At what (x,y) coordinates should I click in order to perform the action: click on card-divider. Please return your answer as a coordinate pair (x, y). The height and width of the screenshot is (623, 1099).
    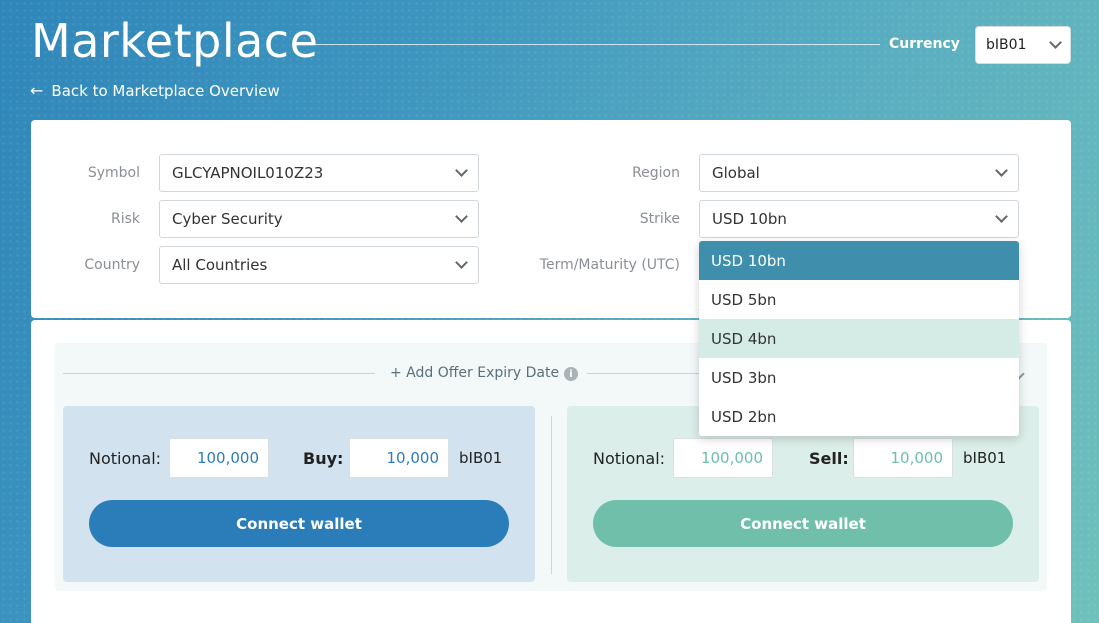
    Looking at the image, I should click on (551, 495).